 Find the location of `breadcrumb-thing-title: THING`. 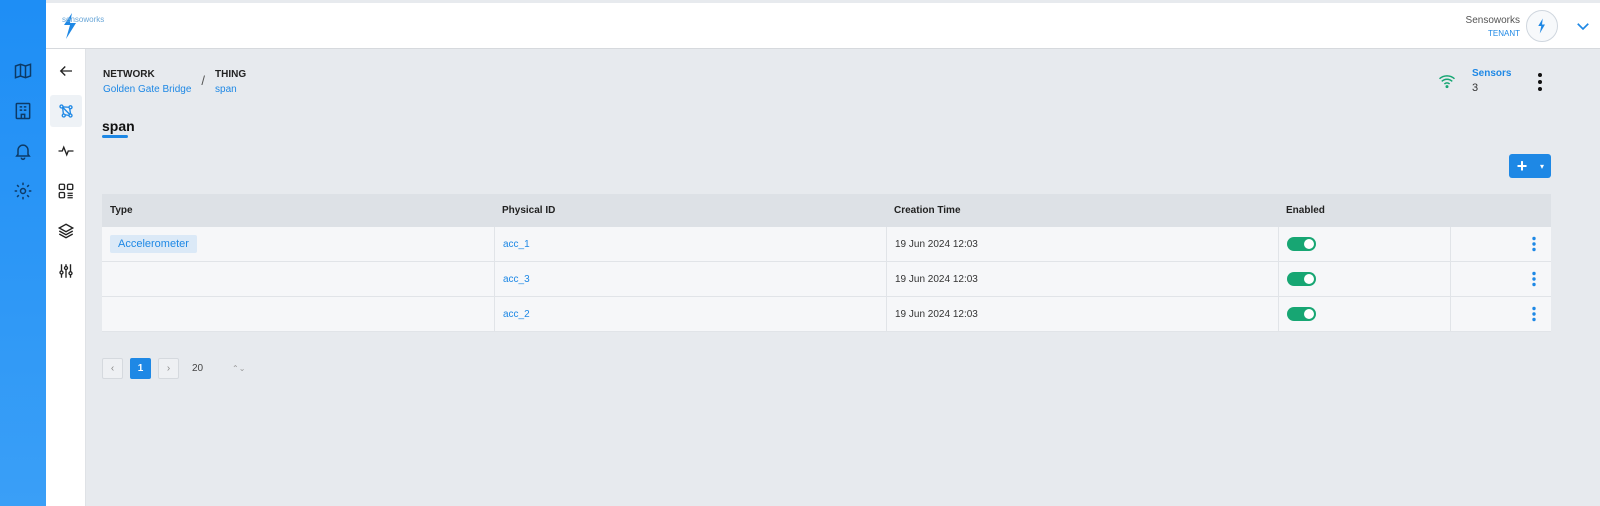

breadcrumb-thing-title: THING is located at coordinates (231, 74).